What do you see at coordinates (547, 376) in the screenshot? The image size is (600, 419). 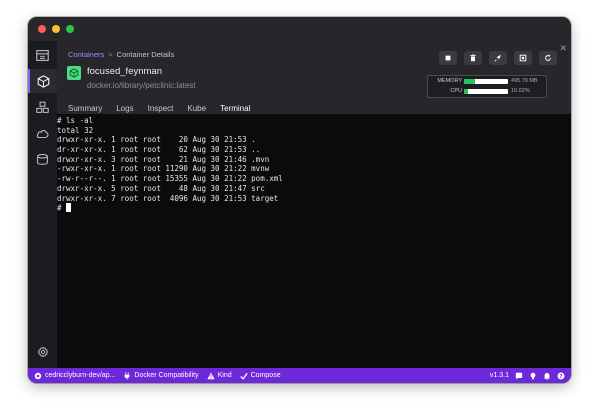 I see `bell-icon` at bounding box center [547, 376].